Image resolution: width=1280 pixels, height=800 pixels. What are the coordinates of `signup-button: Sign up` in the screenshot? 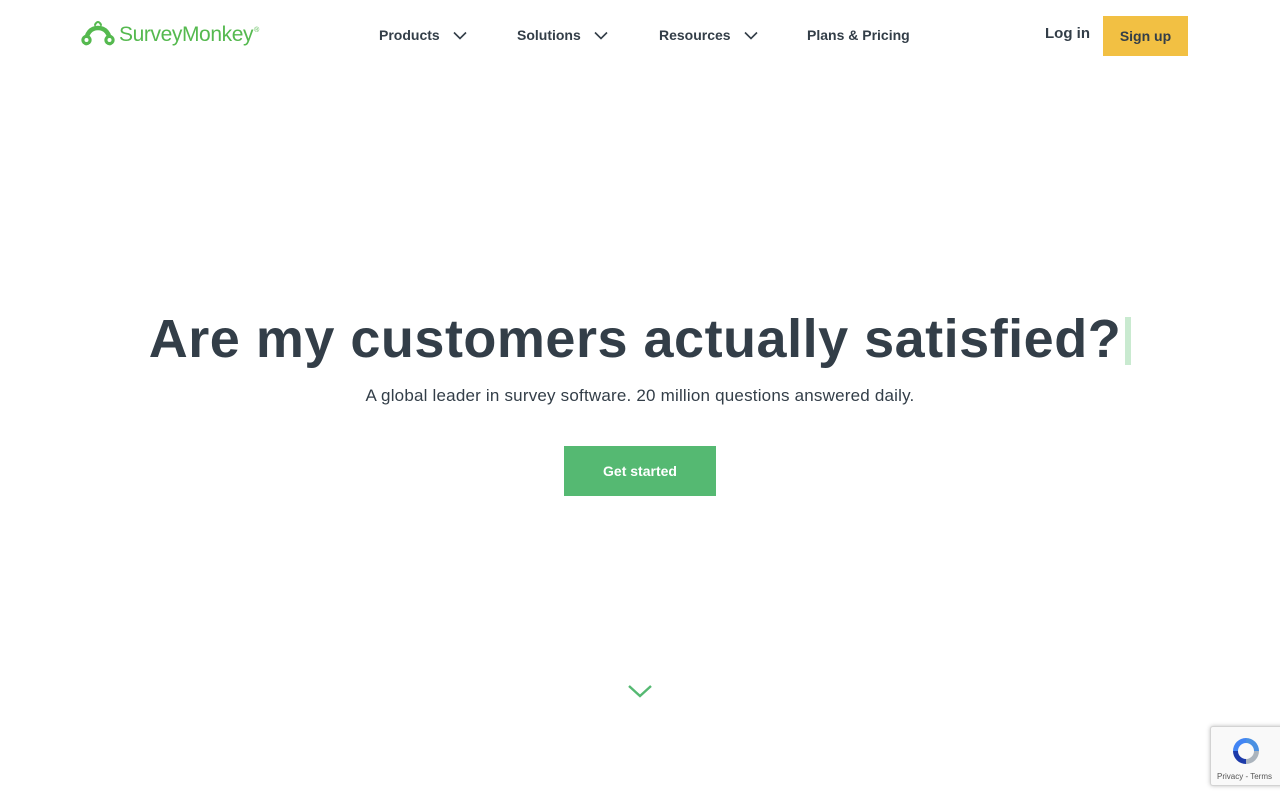 It's located at (1145, 36).